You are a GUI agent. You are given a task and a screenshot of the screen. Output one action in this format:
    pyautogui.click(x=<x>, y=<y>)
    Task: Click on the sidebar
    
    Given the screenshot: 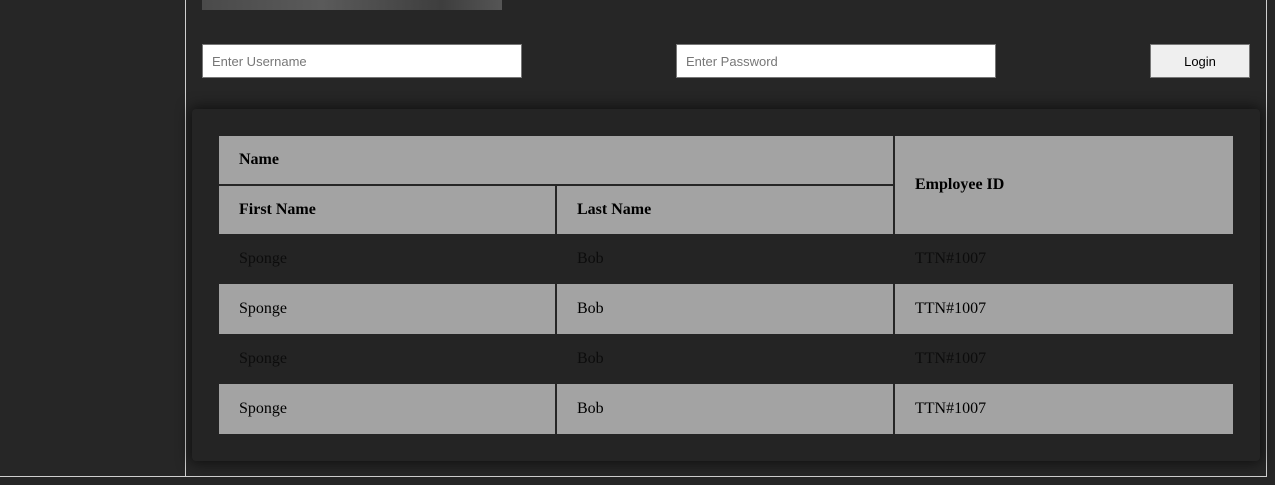 What is the action you would take?
    pyautogui.click(x=93, y=238)
    